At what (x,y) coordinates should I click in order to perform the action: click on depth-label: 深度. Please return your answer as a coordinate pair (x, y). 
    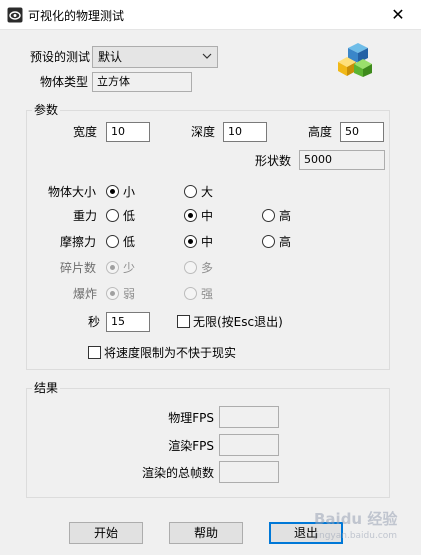
    Looking at the image, I should click on (203, 132).